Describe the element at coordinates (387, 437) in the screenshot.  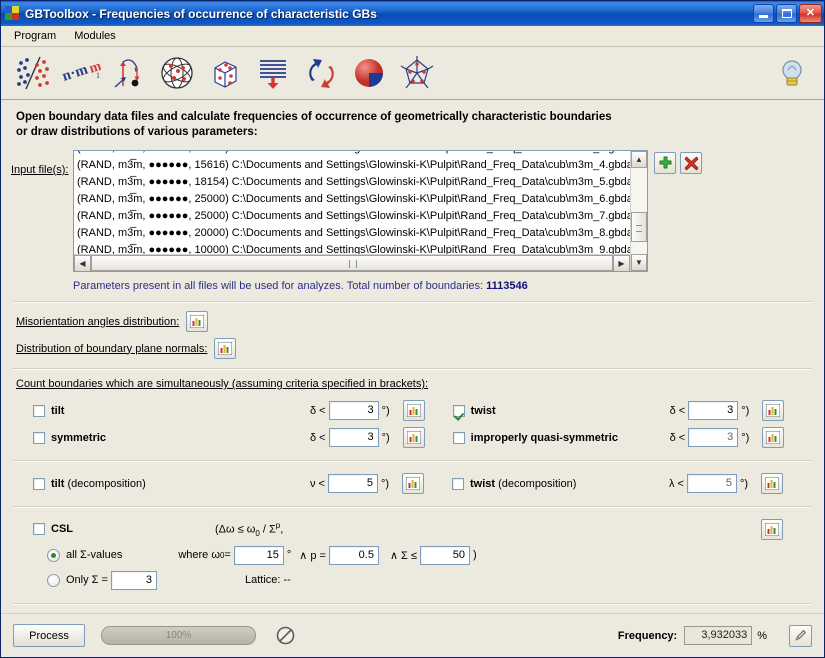
I see `condition-symmetric-paren: )` at that location.